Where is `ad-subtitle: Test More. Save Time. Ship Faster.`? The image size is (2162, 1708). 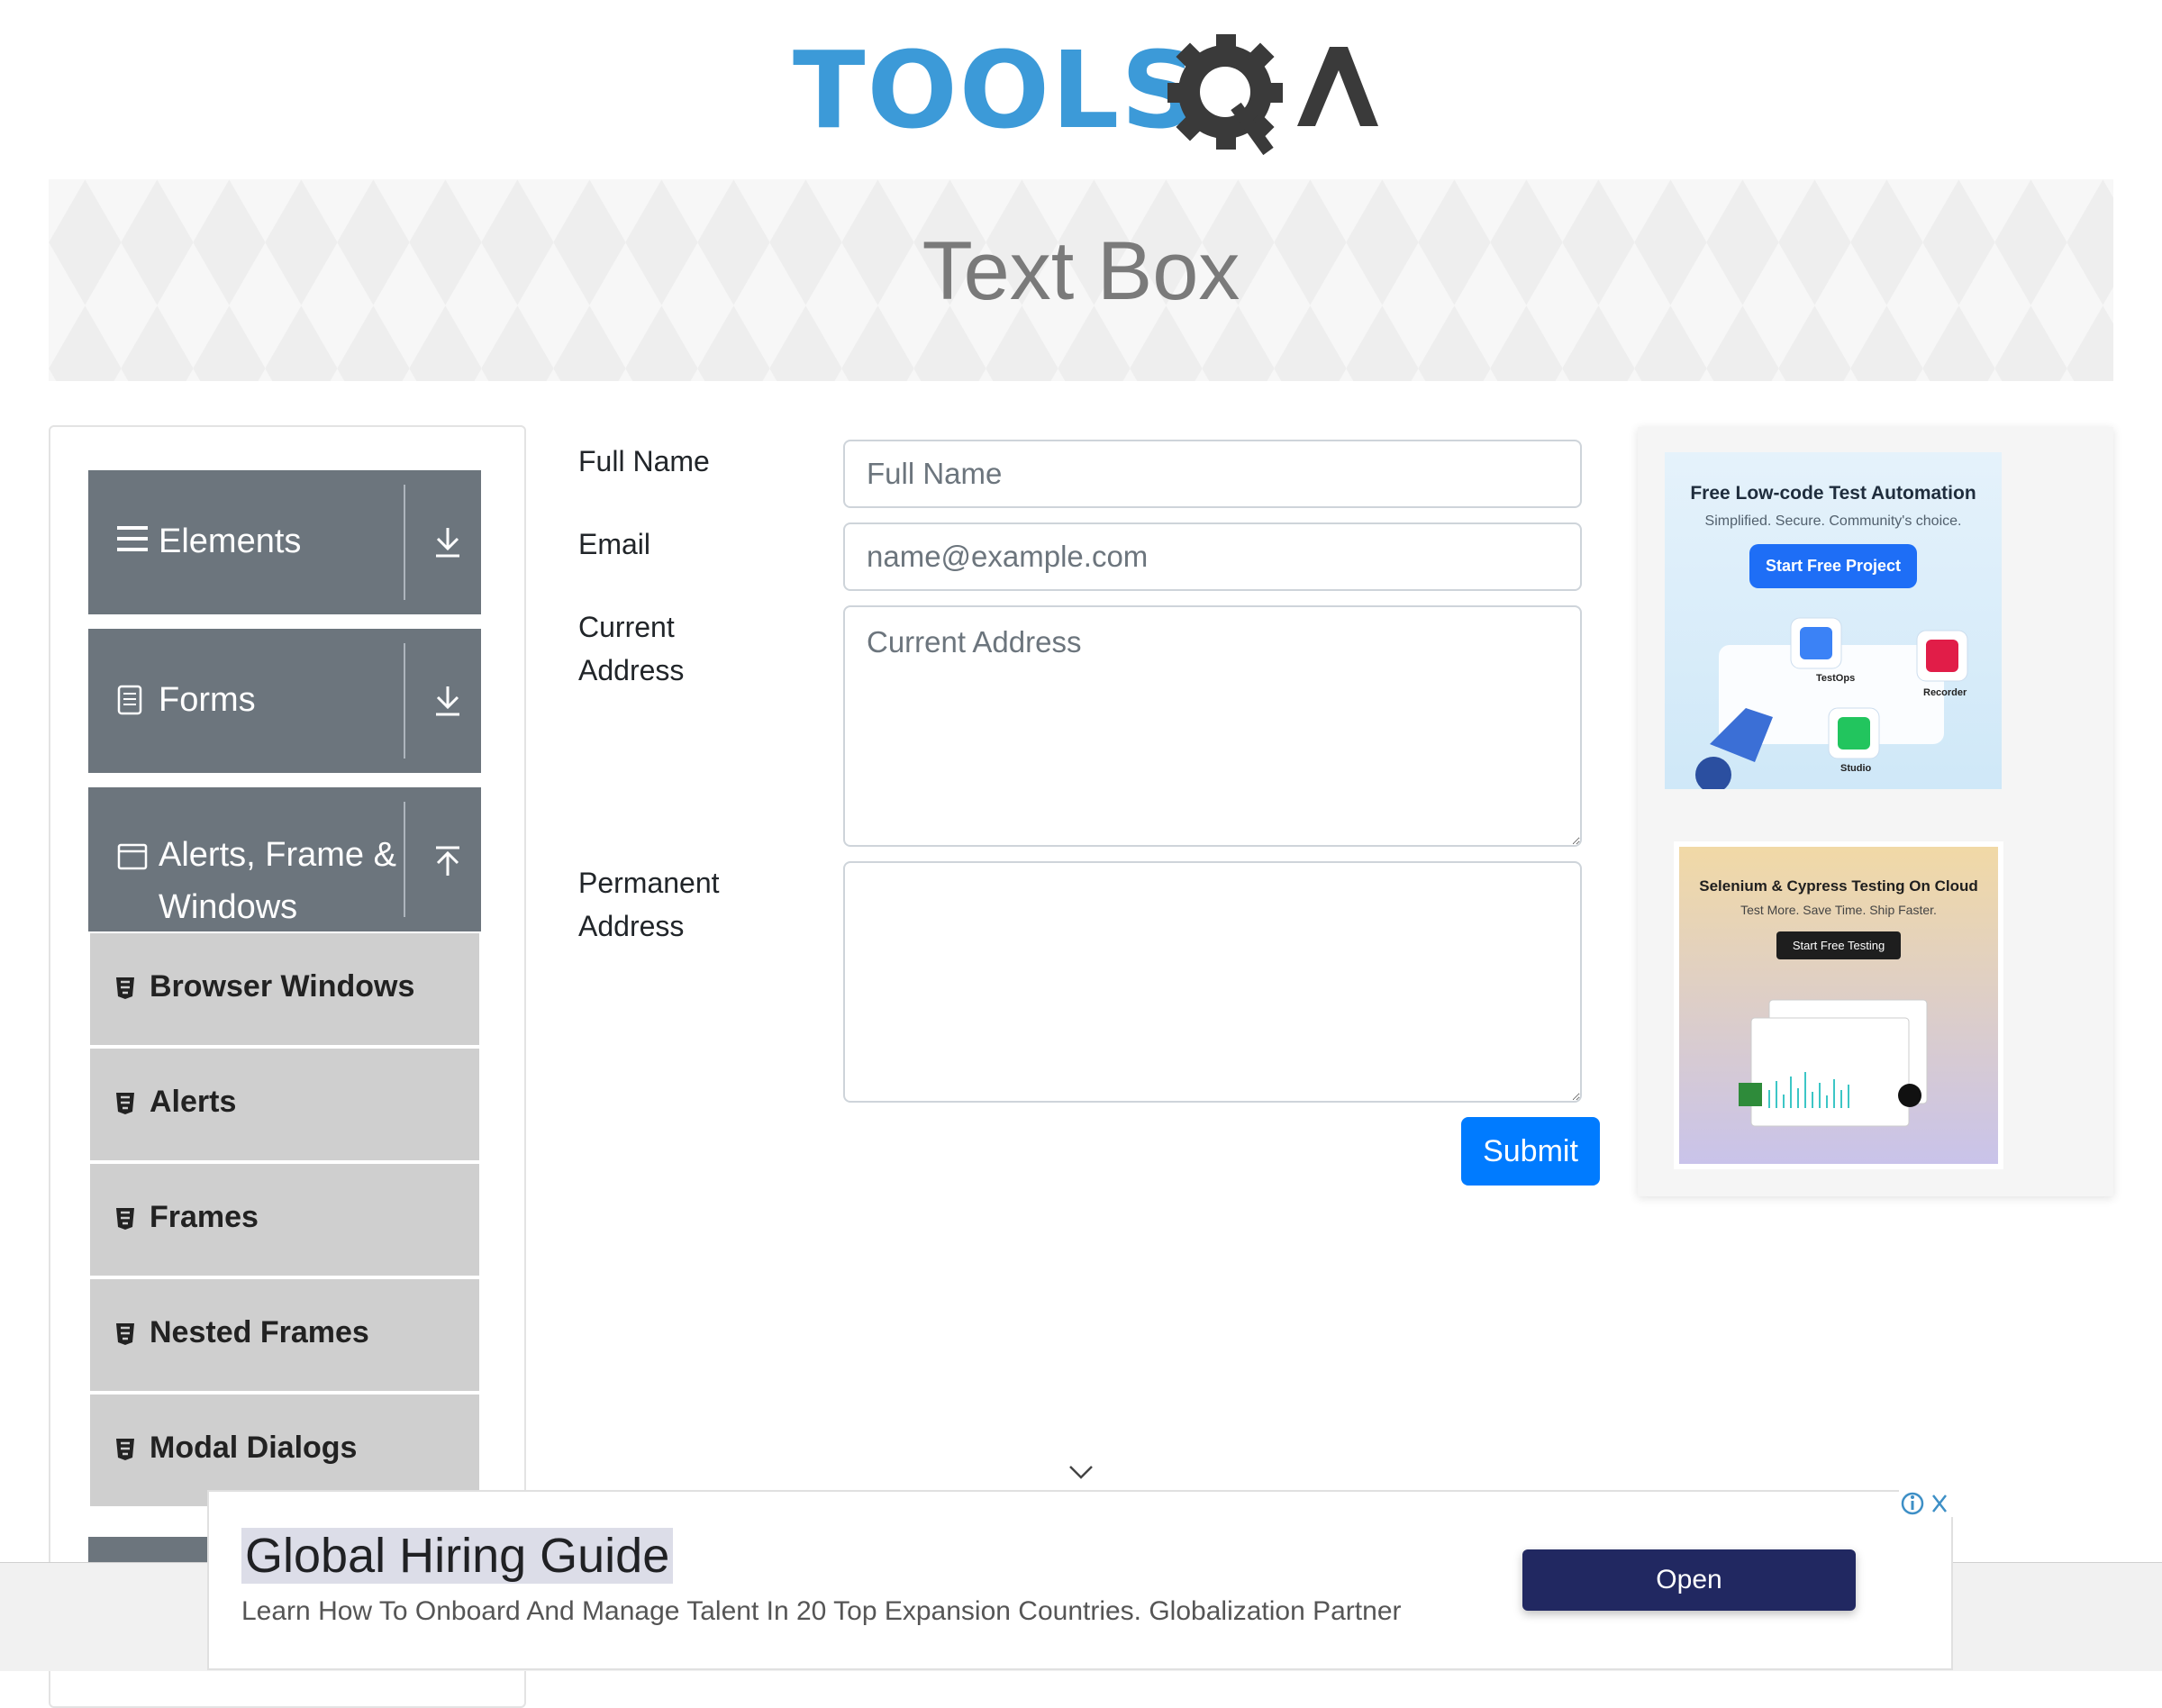
ad-subtitle: Test More. Save Time. Ship Faster. is located at coordinates (1838, 910).